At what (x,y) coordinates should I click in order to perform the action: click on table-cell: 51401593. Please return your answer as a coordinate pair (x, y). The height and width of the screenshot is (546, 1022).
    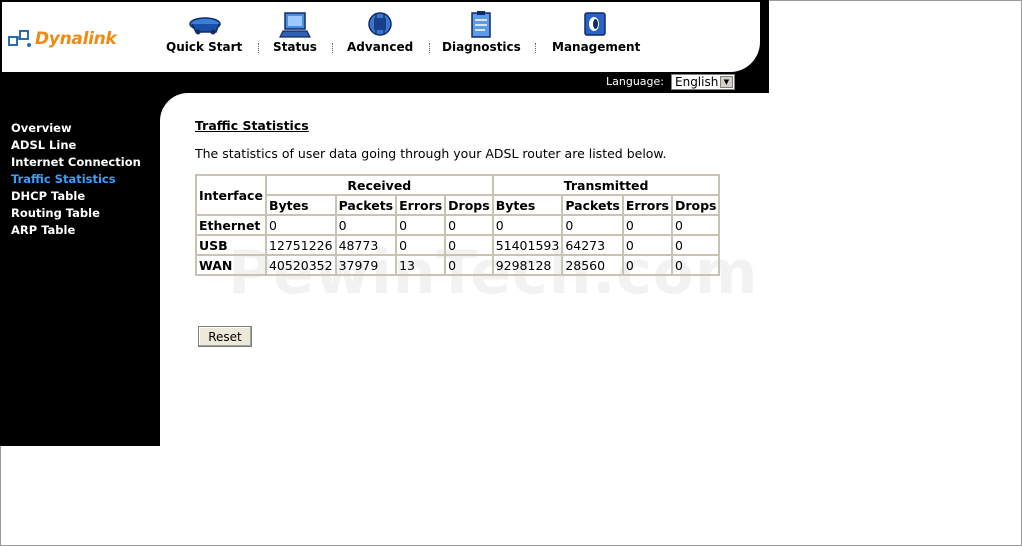
    Looking at the image, I should click on (527, 245).